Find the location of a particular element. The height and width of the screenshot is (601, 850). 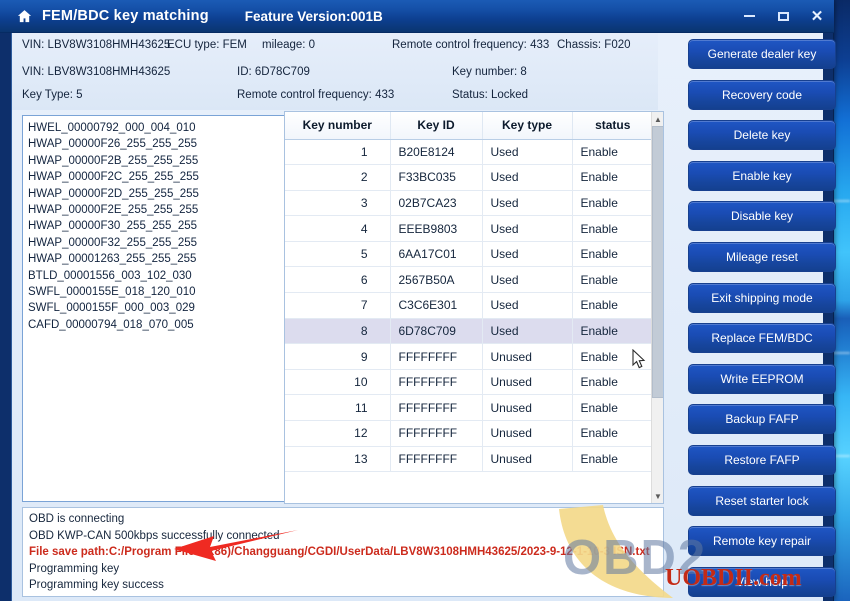

table-row: 12 FFFFFFFF Unused Enable is located at coordinates (469, 433).